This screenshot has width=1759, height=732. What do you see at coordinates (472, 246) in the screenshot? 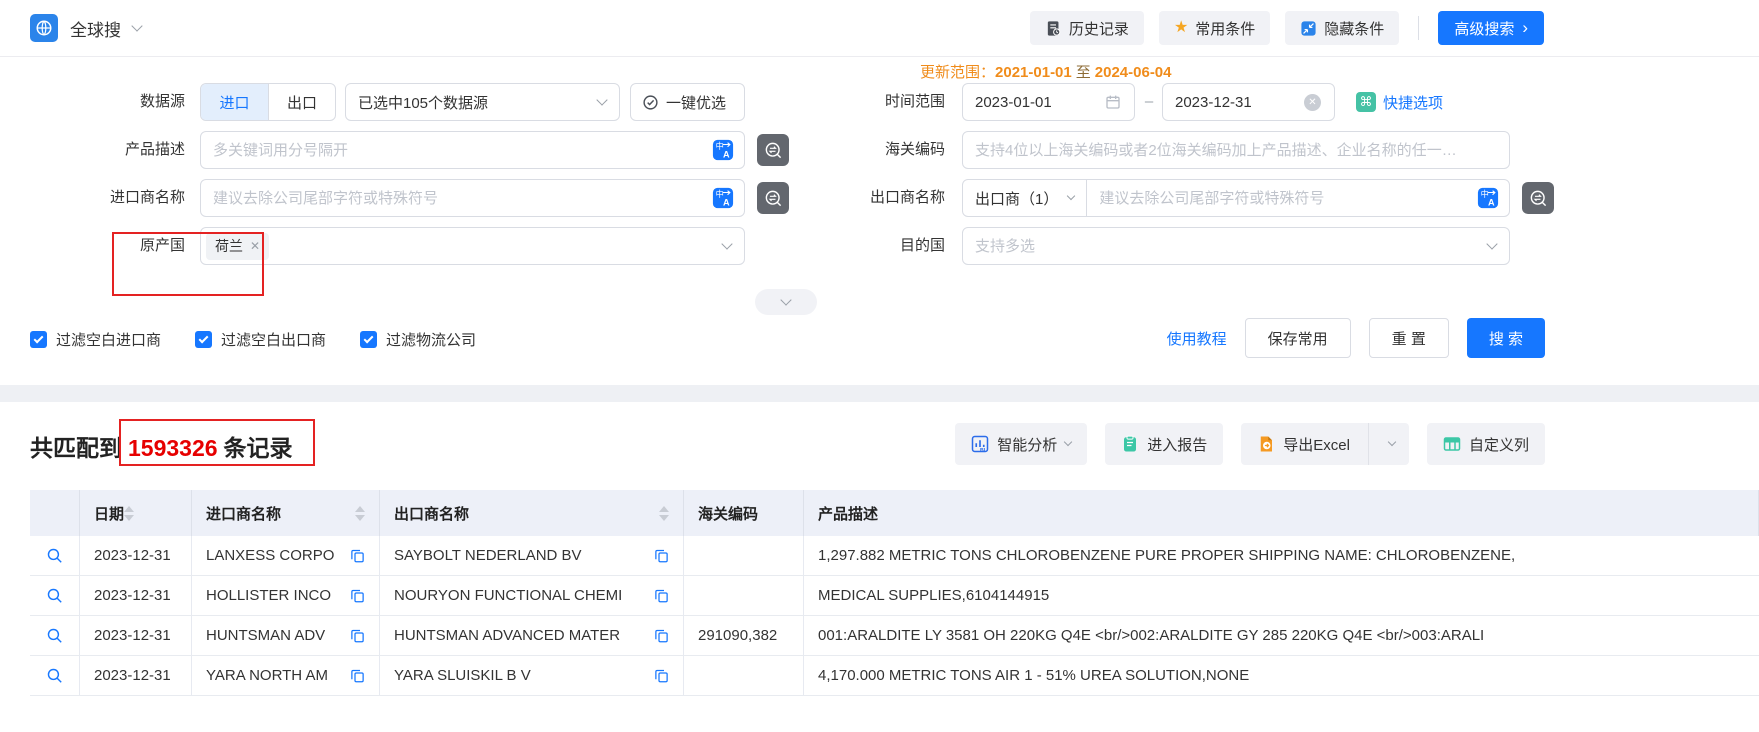
I see `origin-country-select: 荷兰 ✕` at bounding box center [472, 246].